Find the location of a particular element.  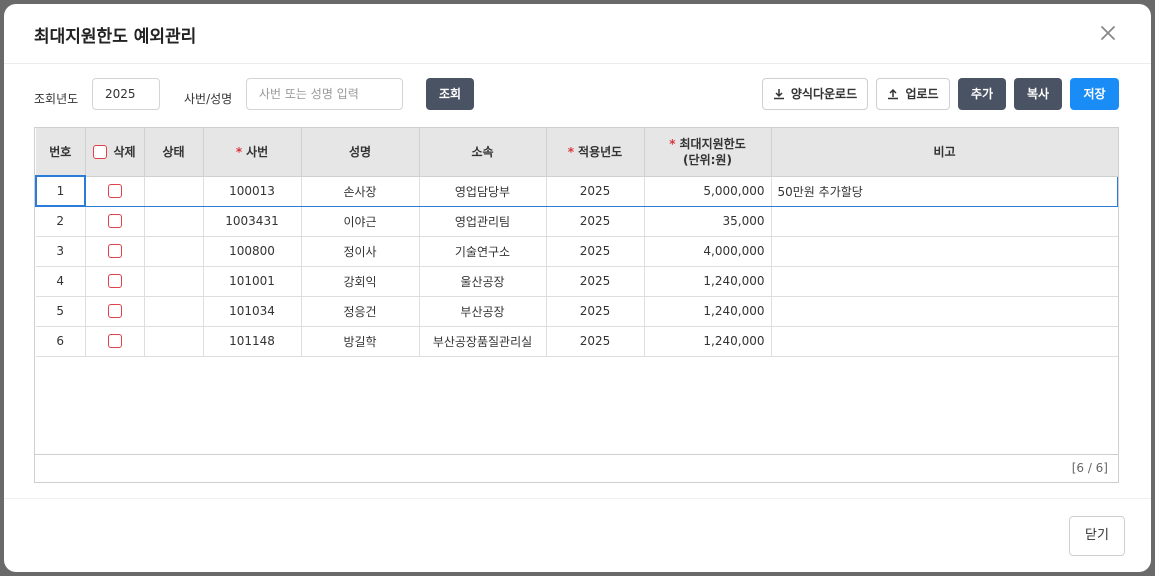

close-icon is located at coordinates (1108, 33).